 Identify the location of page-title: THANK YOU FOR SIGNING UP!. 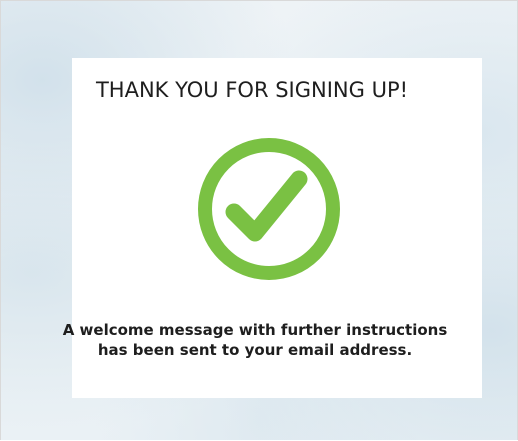
(252, 90).